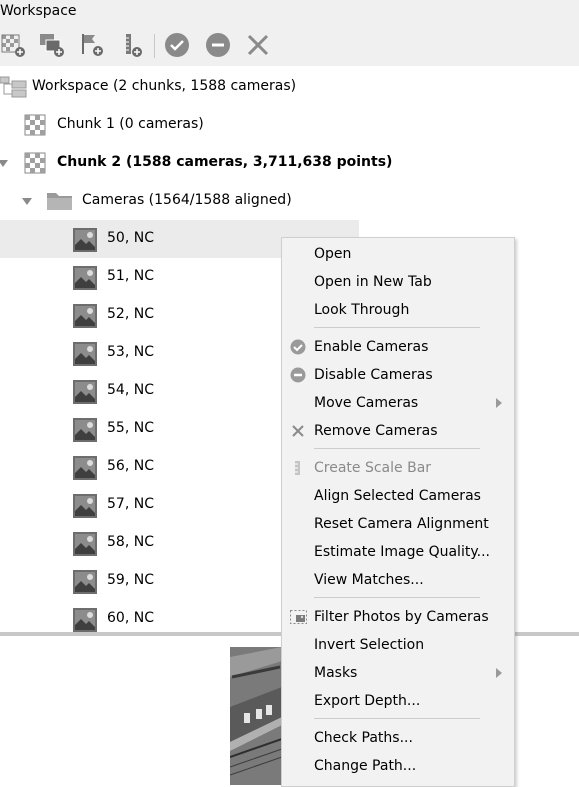  Describe the element at coordinates (154, 46) in the screenshot. I see `toolbar-separator` at that location.